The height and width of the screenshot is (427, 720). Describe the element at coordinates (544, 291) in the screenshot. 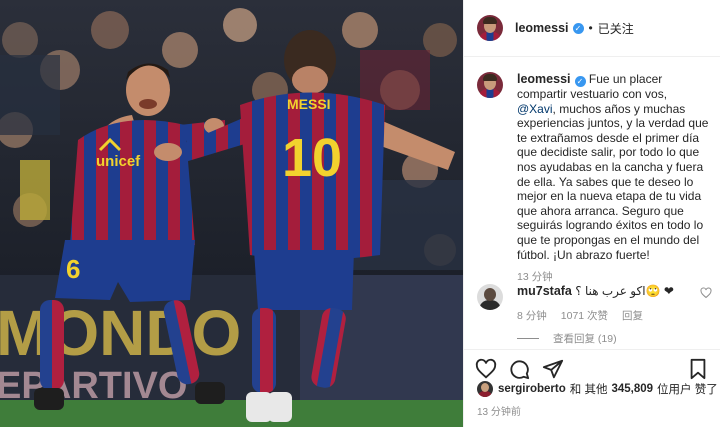

I see `commenter-username: mu7stafa` at that location.